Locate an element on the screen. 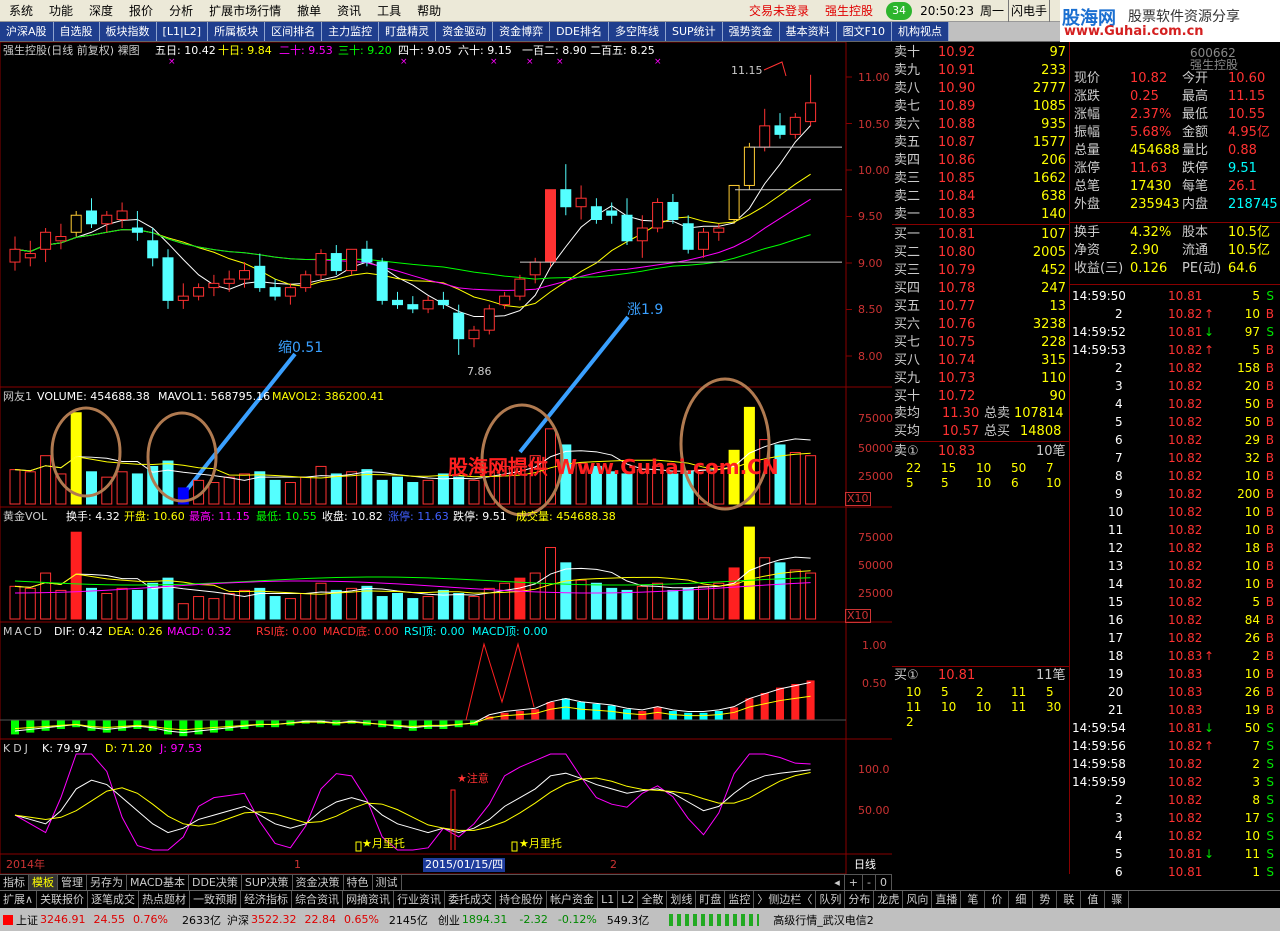 The height and width of the screenshot is (931, 1280). sell-level-row: 卖十 10.92 97 is located at coordinates (981, 53).